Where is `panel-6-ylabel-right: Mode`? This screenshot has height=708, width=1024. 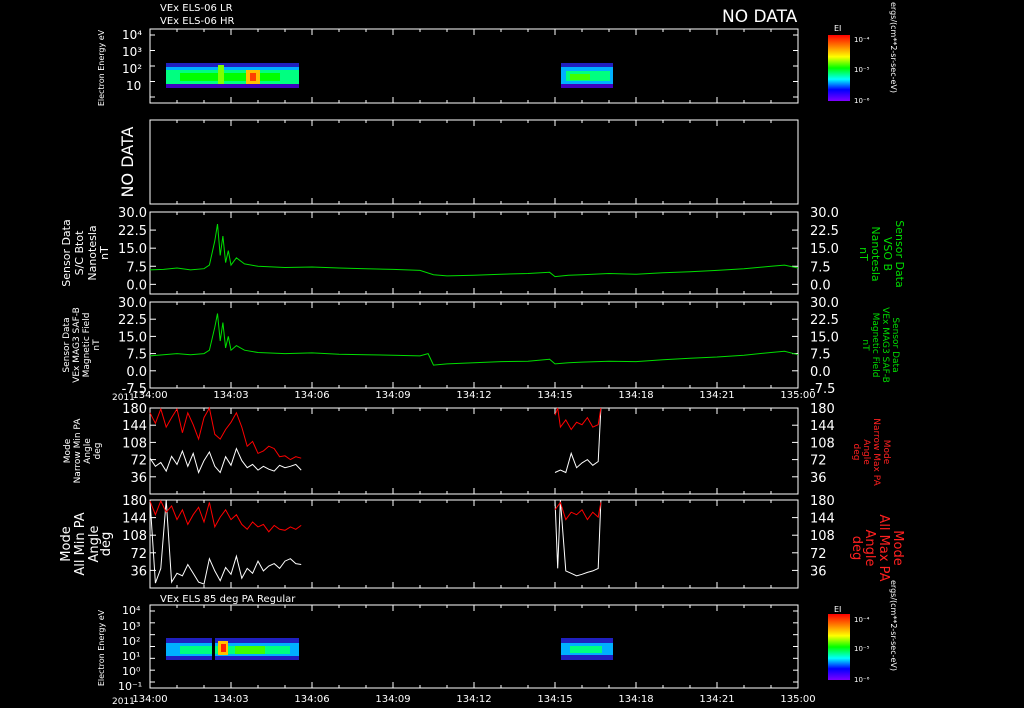
panel-6-ylabel-right: Mode is located at coordinates (897, 547).